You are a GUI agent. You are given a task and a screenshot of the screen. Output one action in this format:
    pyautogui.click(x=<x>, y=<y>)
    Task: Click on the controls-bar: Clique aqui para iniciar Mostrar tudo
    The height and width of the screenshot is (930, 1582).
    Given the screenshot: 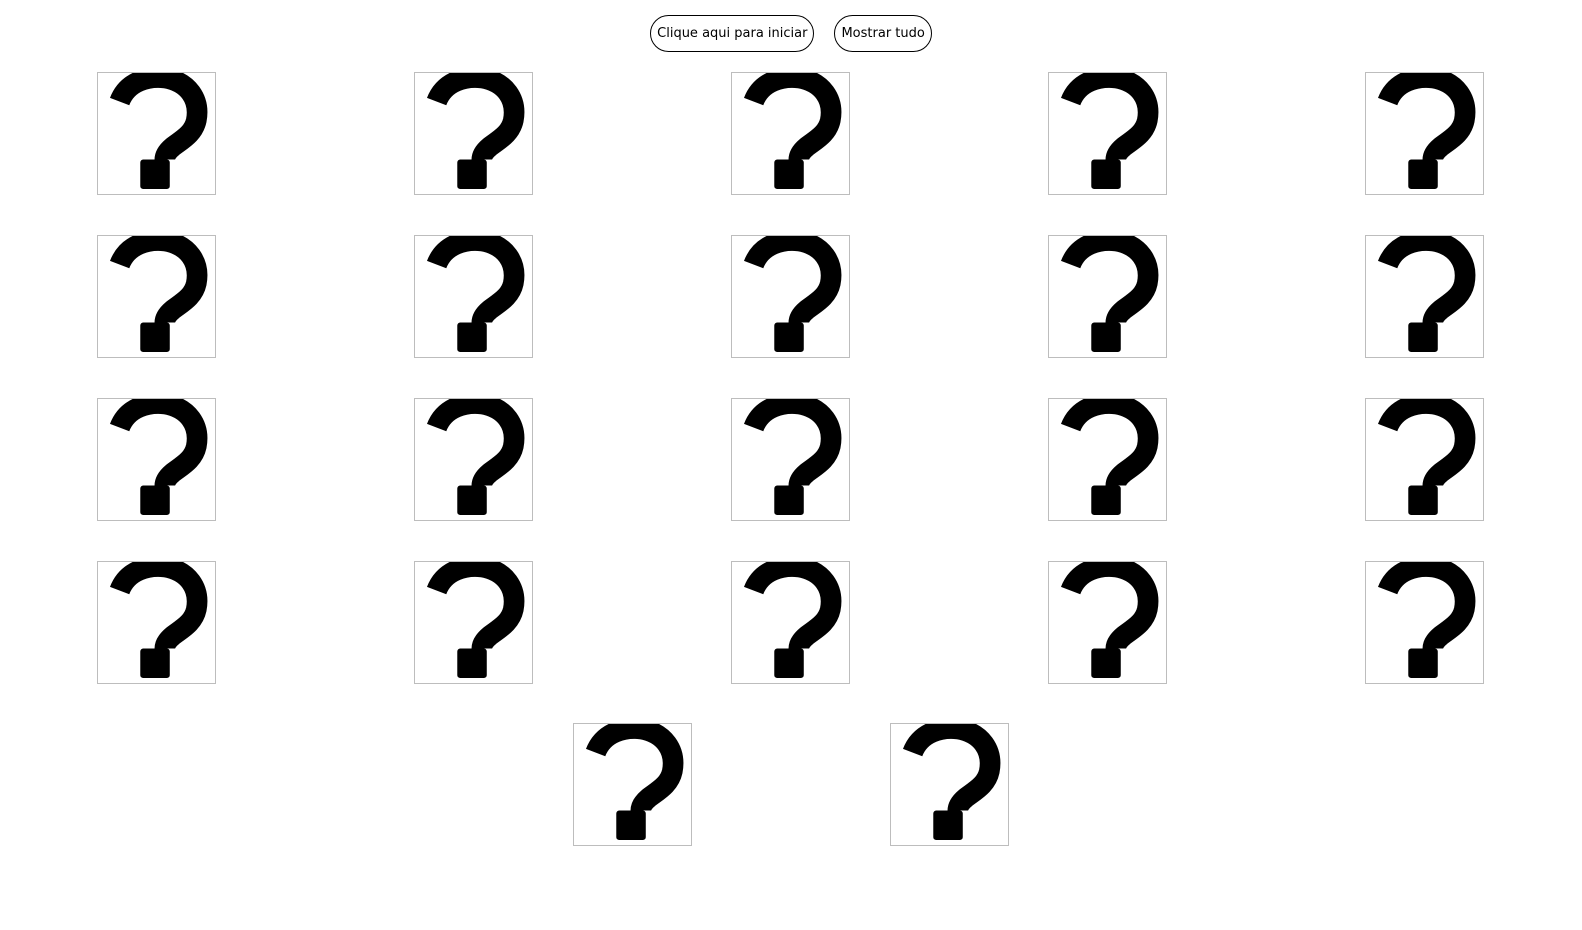 What is the action you would take?
    pyautogui.click(x=791, y=33)
    